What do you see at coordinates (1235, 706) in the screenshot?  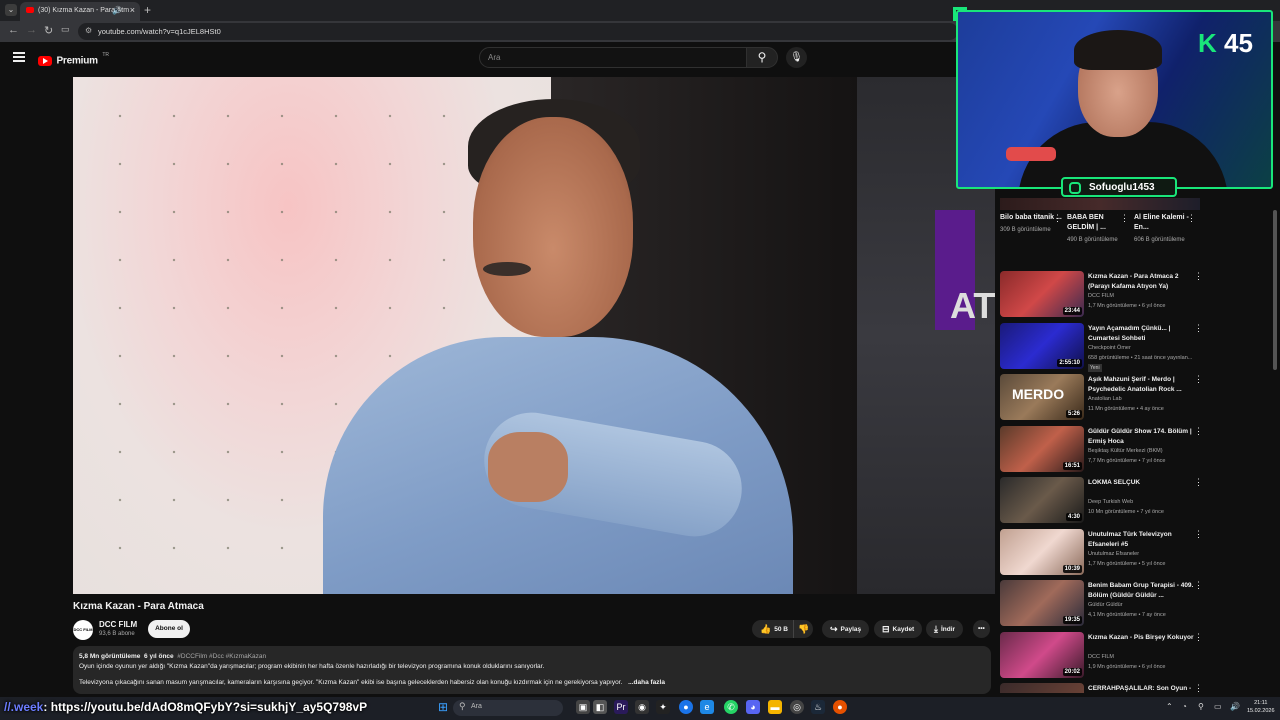 I see `volume-icon: 🔊` at bounding box center [1235, 706].